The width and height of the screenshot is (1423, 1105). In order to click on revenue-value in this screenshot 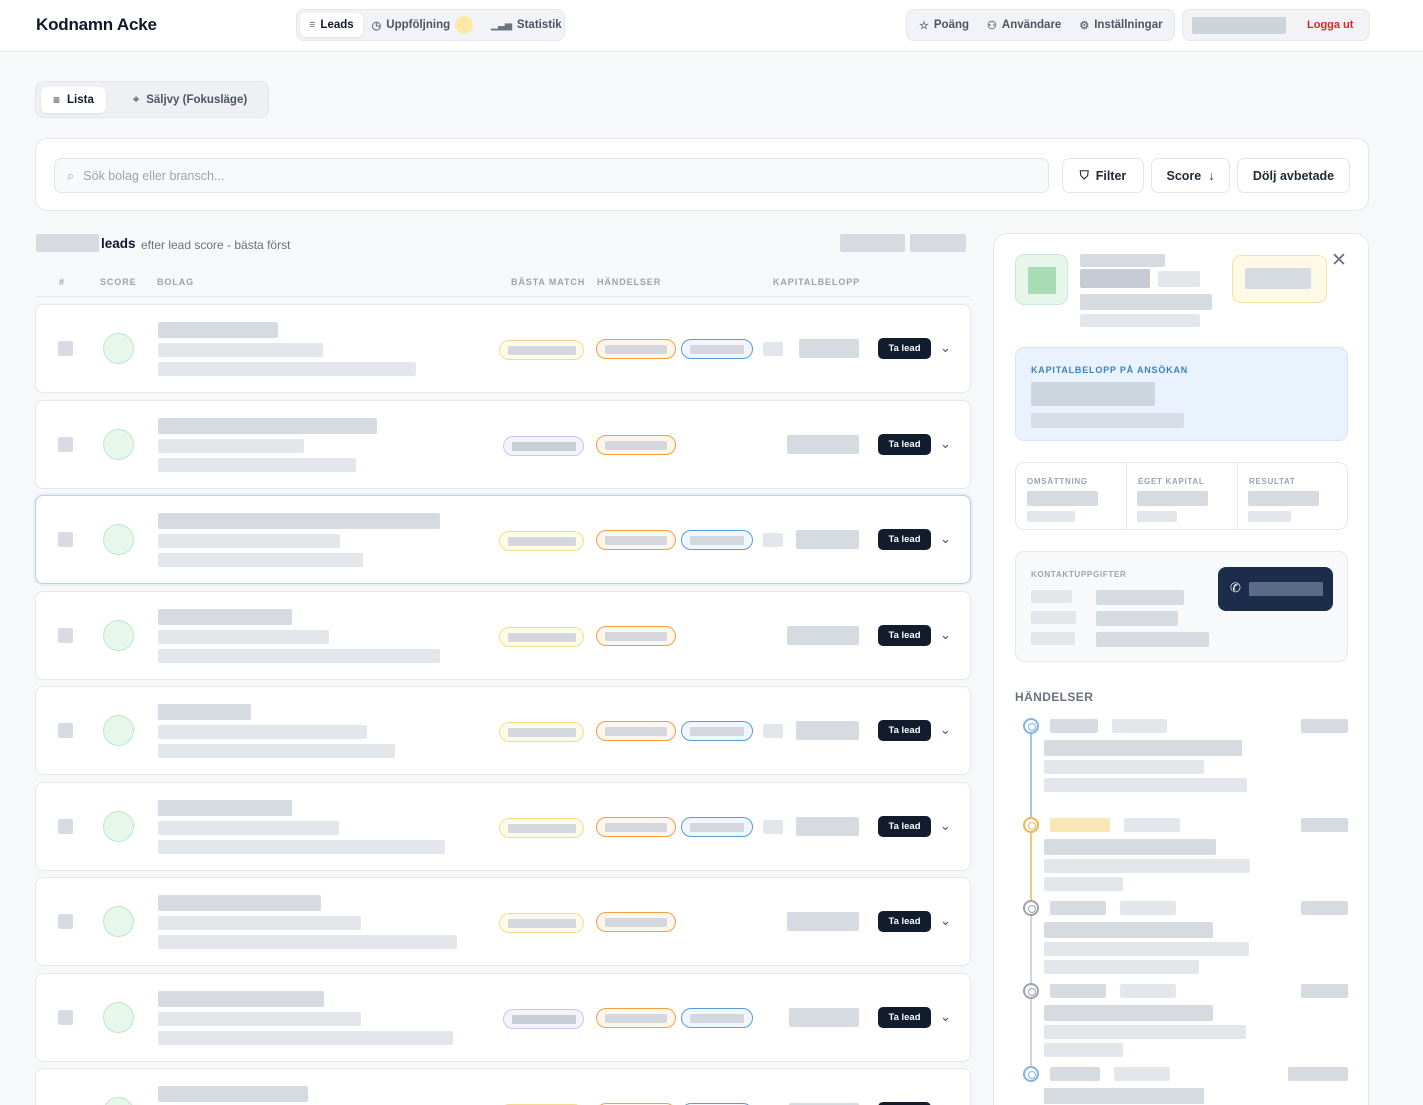, I will do `click(1062, 498)`.